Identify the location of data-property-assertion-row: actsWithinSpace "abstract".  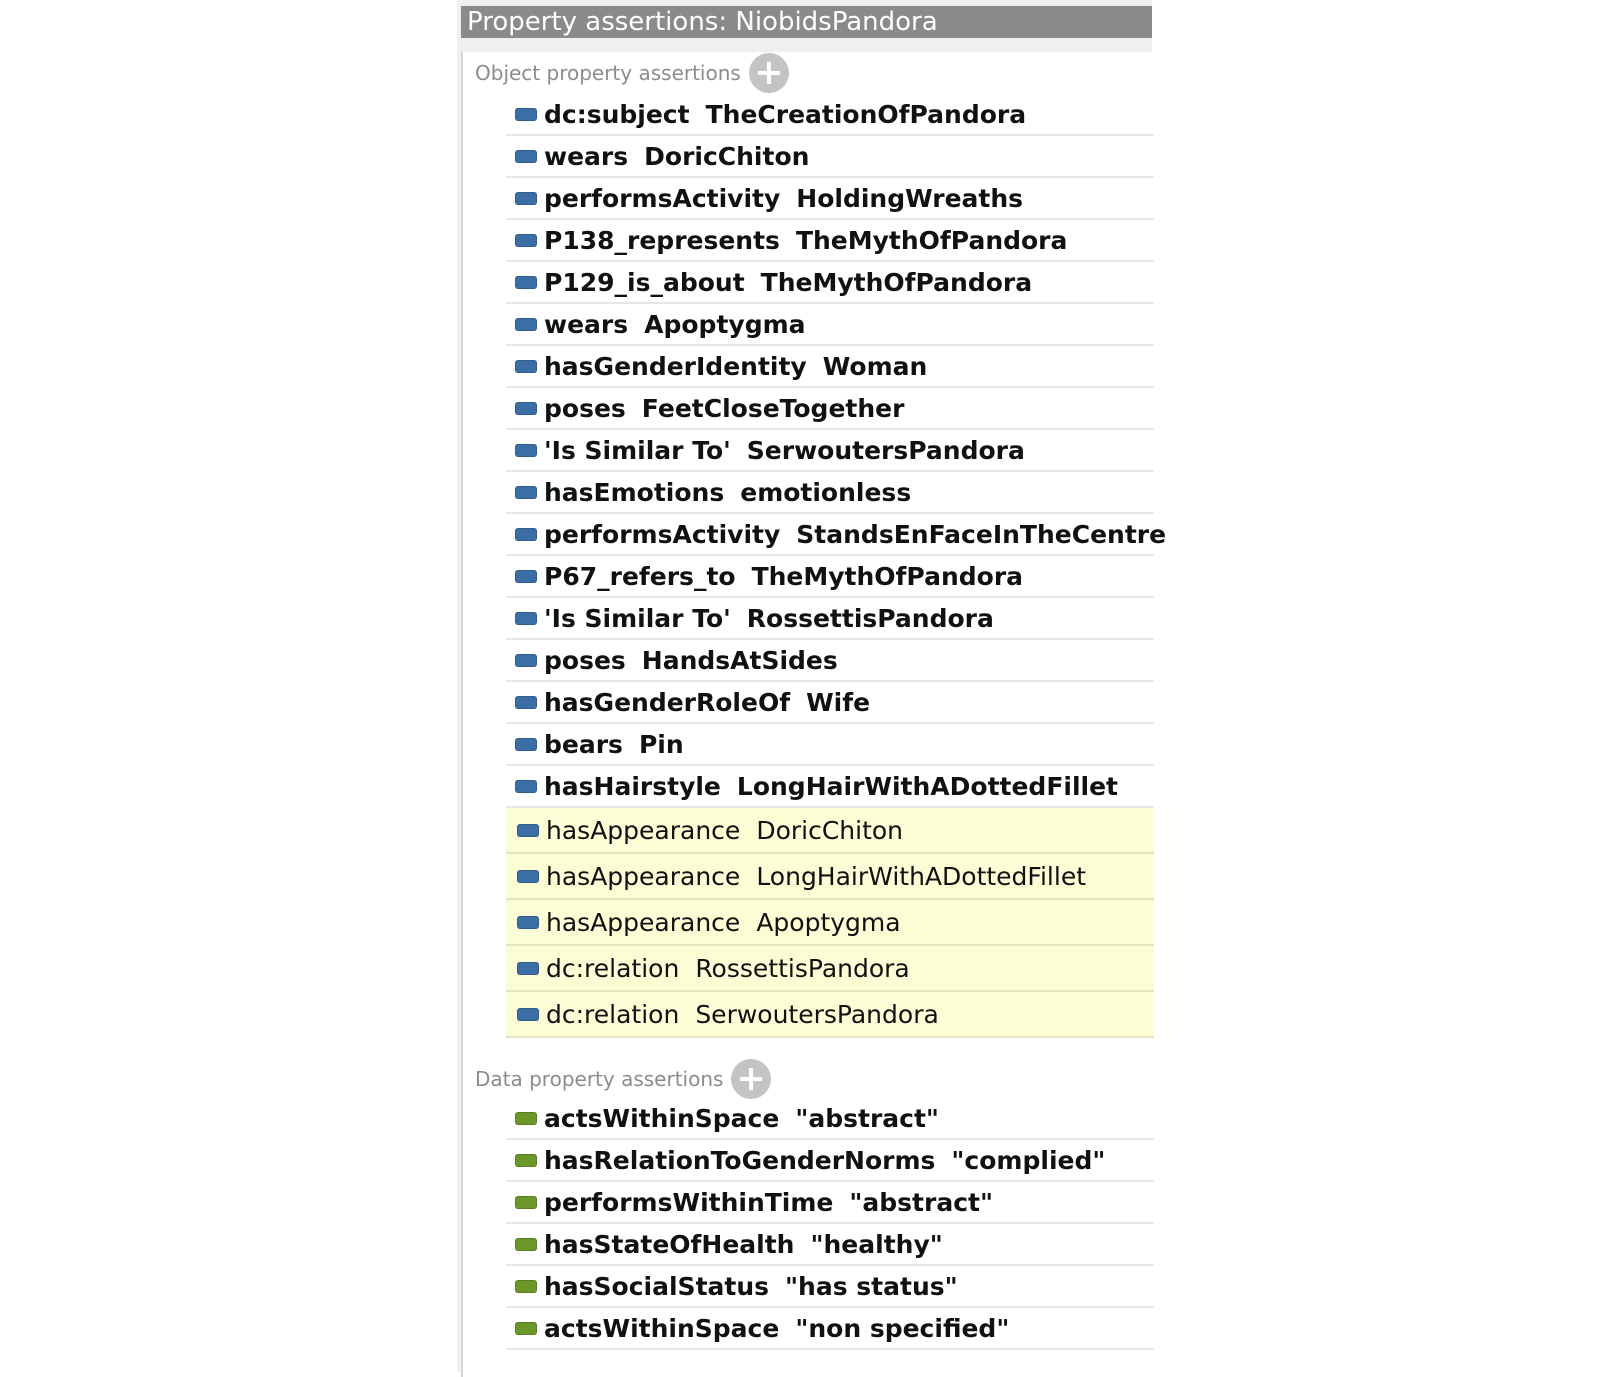
(830, 1119).